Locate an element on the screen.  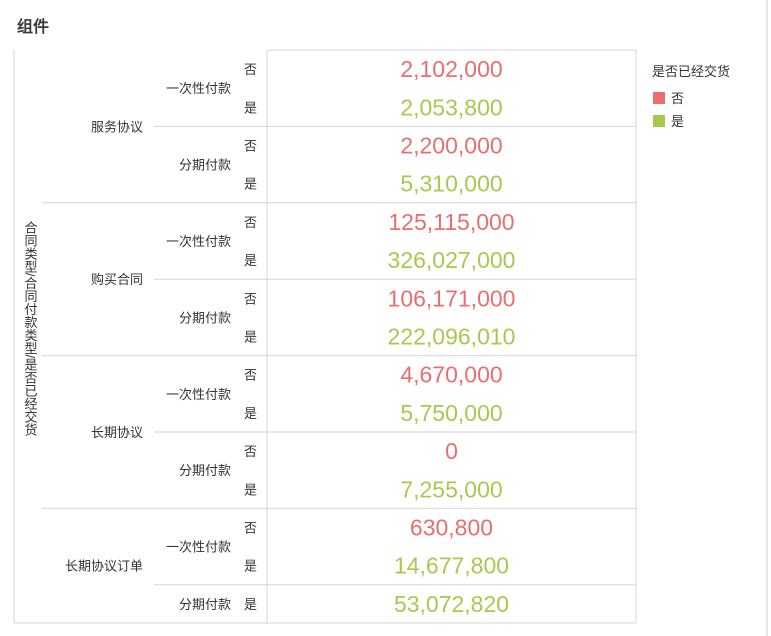
data-value: 106,171,000 is located at coordinates (452, 298).